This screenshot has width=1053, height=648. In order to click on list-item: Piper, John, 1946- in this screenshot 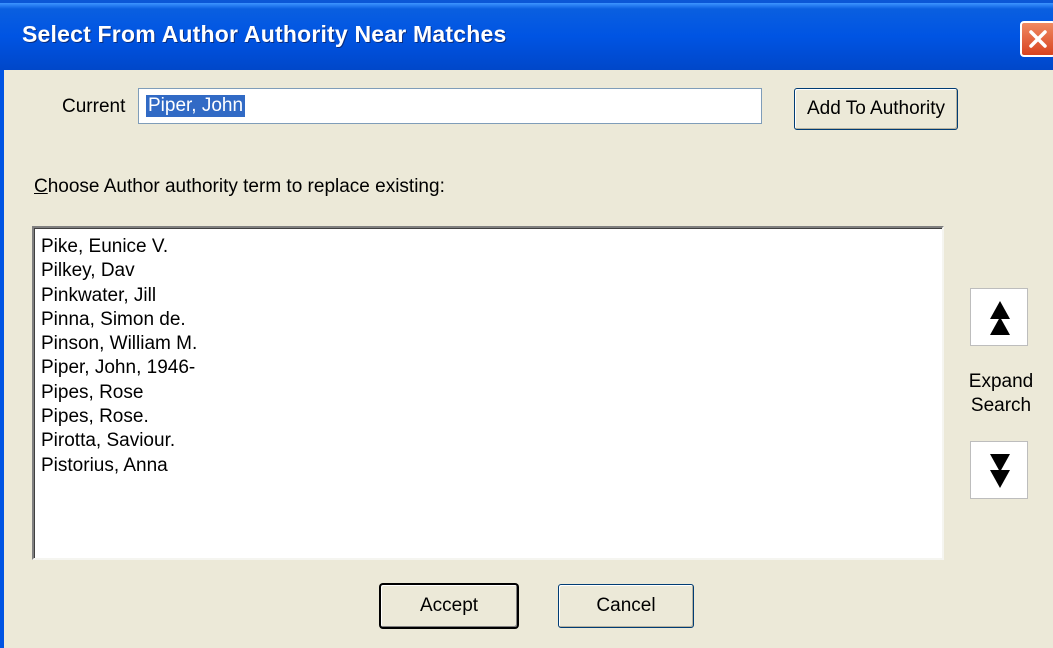, I will do `click(119, 368)`.